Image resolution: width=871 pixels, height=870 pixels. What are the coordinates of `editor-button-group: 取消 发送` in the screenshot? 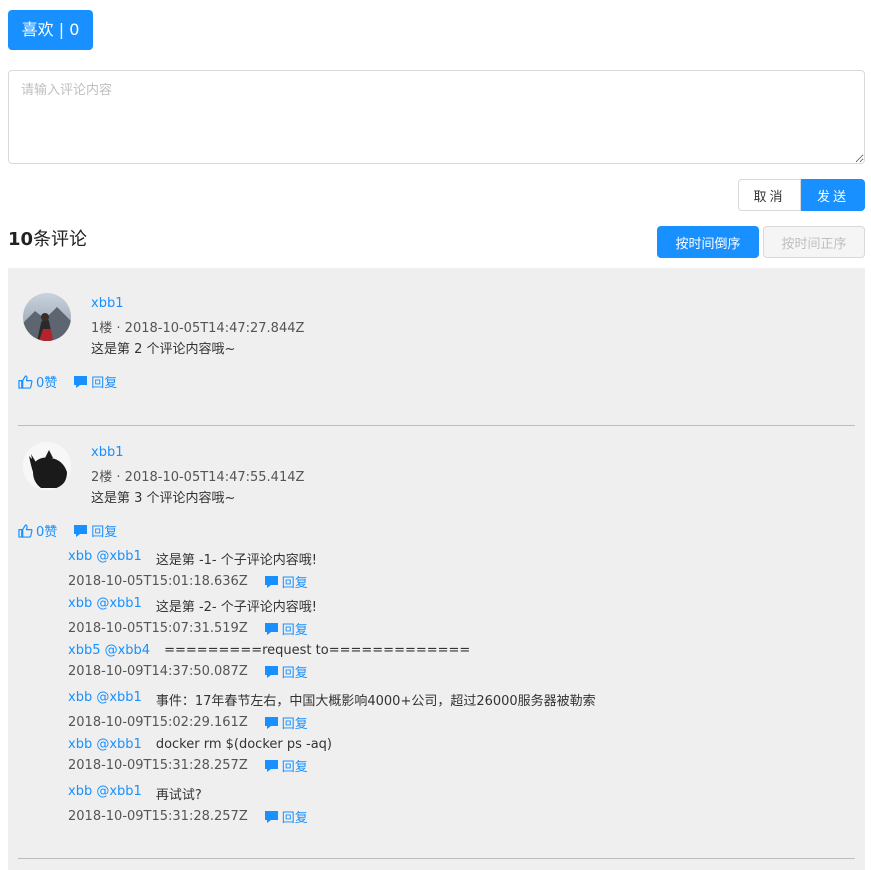 It's located at (801, 195).